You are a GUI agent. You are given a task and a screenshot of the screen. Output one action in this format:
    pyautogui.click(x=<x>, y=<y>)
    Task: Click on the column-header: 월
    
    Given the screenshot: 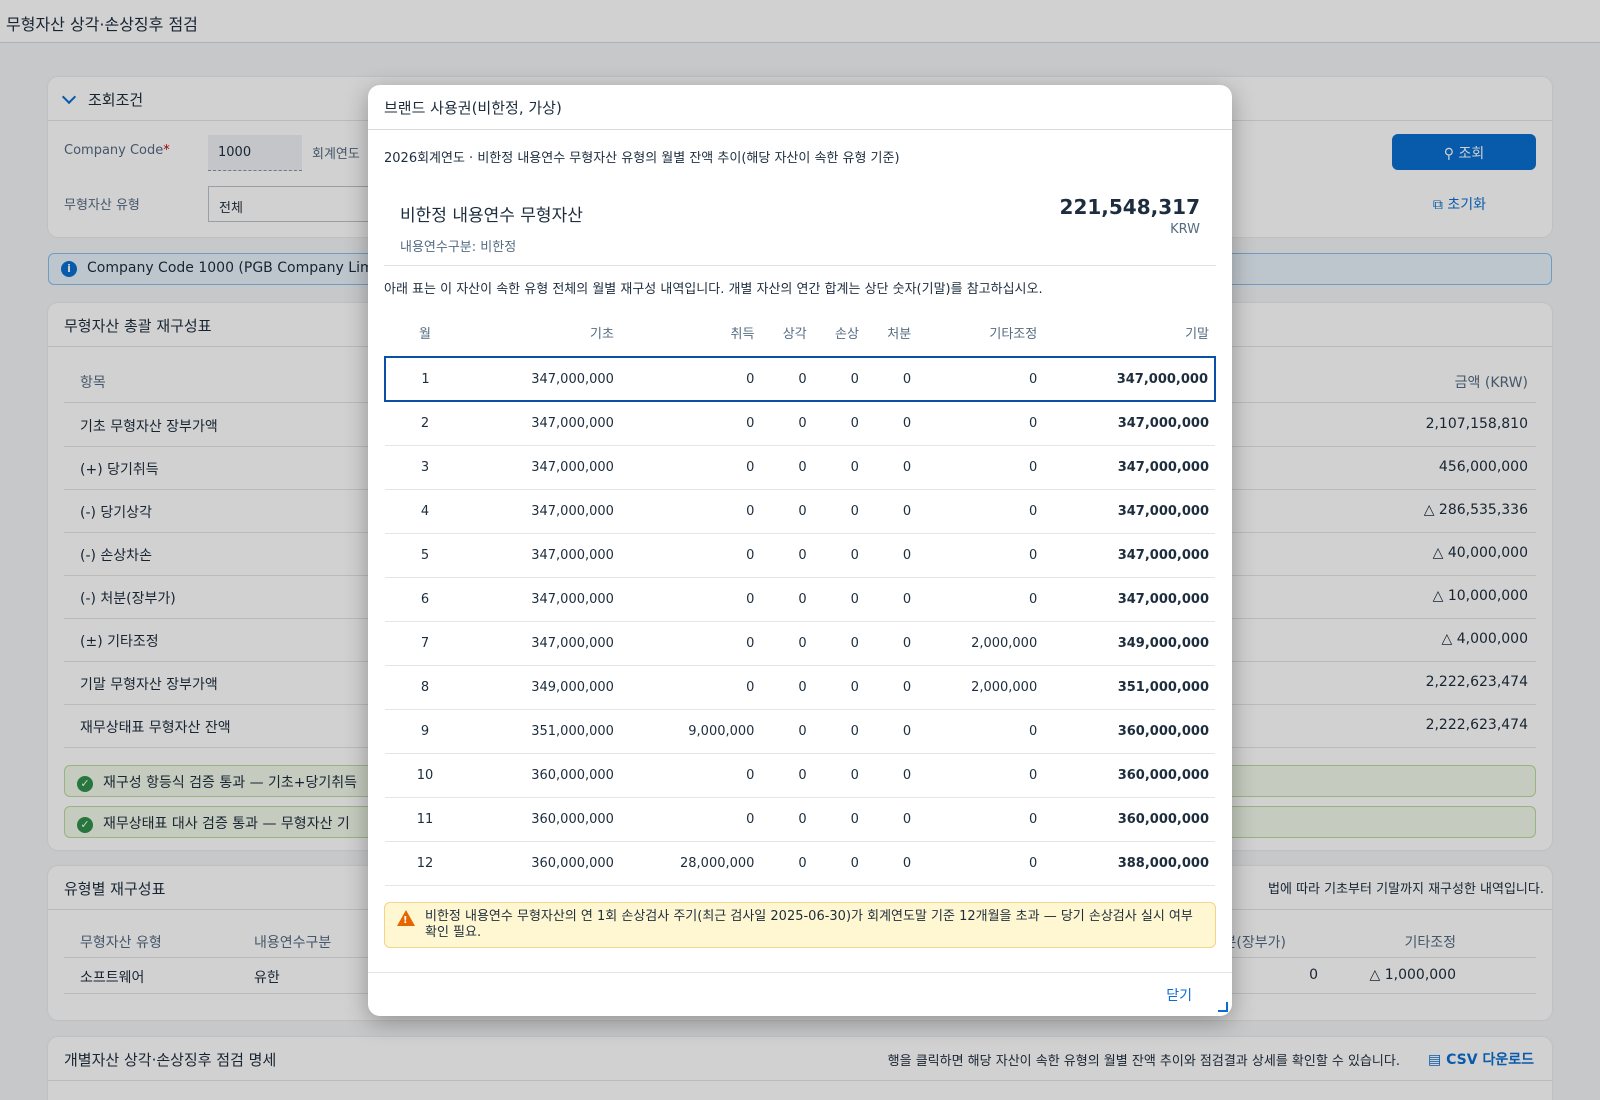 What is the action you would take?
    pyautogui.click(x=425, y=333)
    